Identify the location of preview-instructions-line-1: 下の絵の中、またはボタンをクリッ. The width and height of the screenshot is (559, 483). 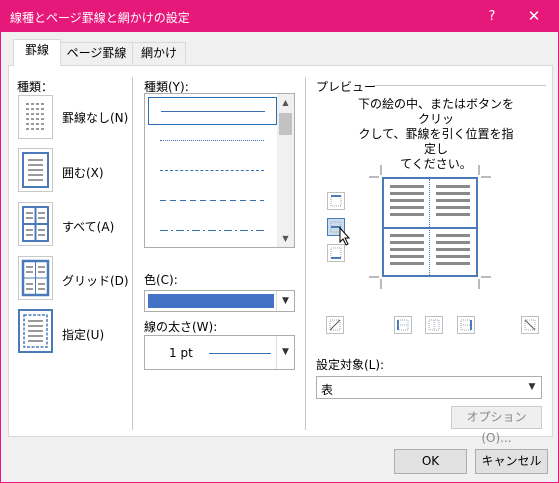
(435, 111).